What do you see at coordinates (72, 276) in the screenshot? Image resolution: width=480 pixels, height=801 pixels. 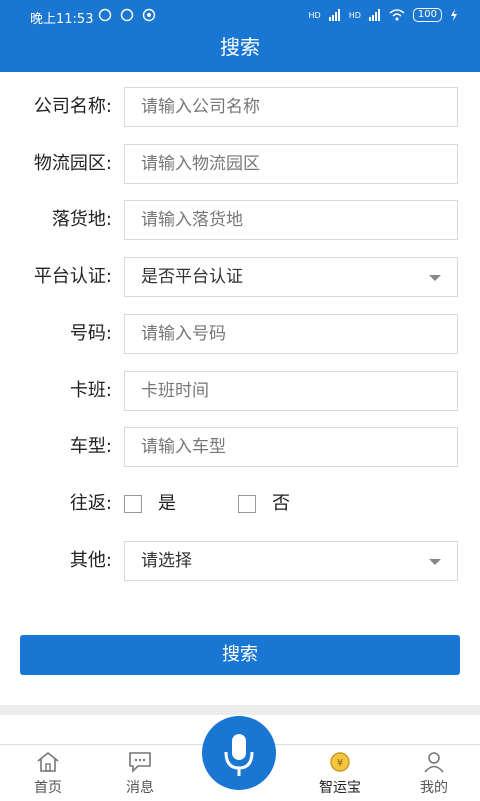 I see `platform-label: 平台认证:` at bounding box center [72, 276].